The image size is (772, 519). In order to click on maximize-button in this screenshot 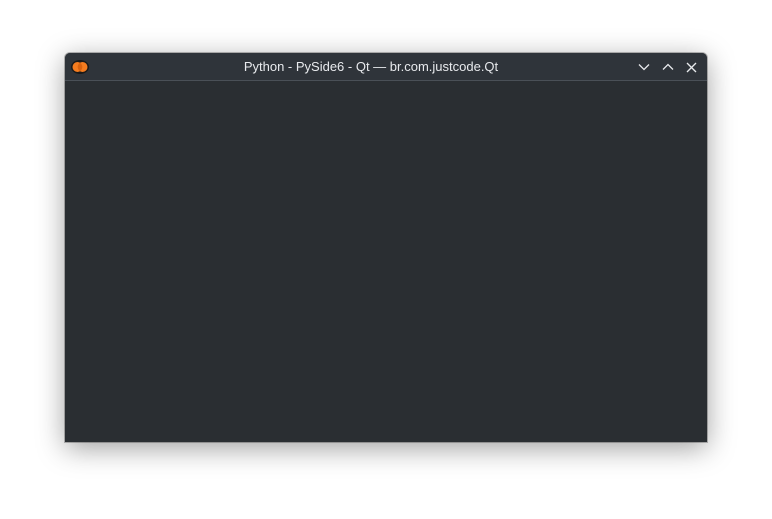, I will do `click(668, 67)`.